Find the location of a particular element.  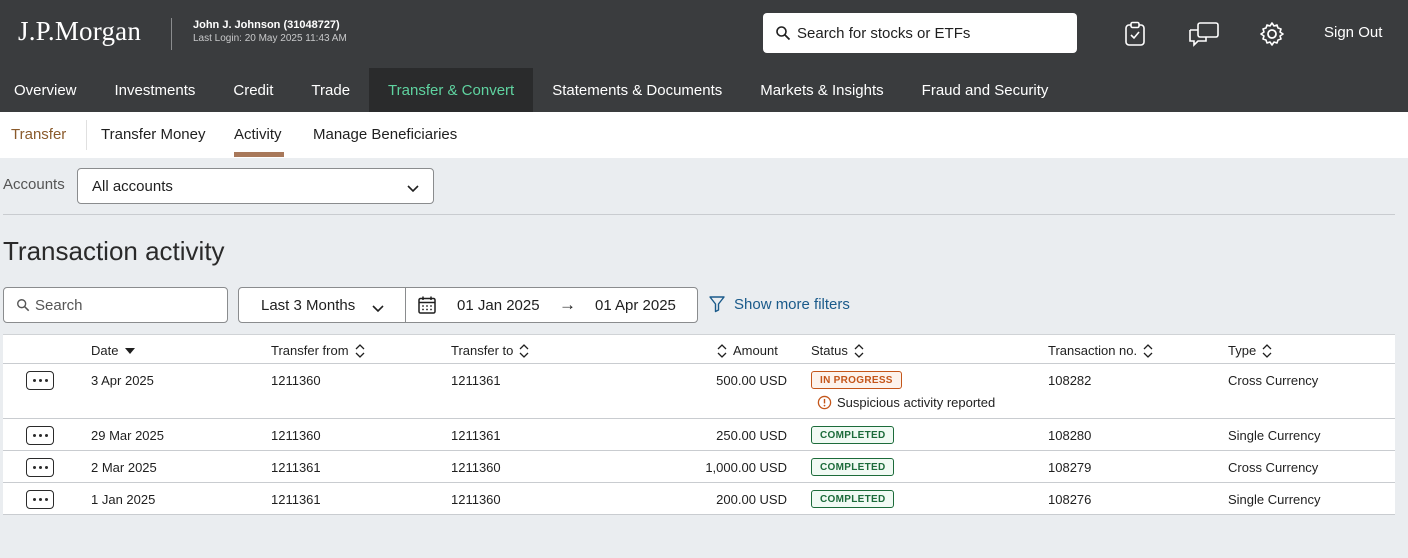

col-amount-header: Amount is located at coordinates (747, 350).